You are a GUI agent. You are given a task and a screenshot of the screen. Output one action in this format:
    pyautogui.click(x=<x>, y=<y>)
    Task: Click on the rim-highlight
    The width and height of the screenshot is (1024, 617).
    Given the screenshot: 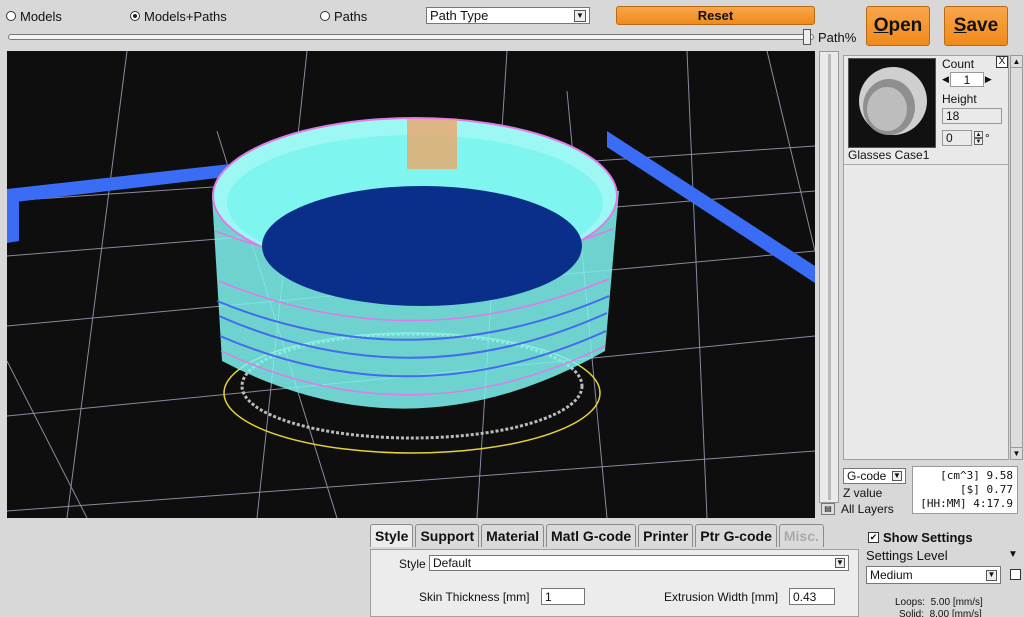 What is the action you would take?
    pyautogui.click(x=432, y=144)
    